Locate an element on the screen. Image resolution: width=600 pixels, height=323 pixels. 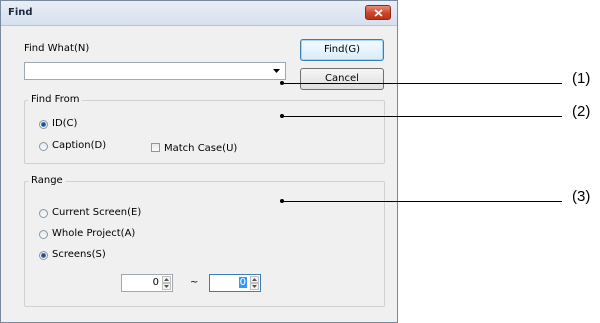
close-button is located at coordinates (378, 12).